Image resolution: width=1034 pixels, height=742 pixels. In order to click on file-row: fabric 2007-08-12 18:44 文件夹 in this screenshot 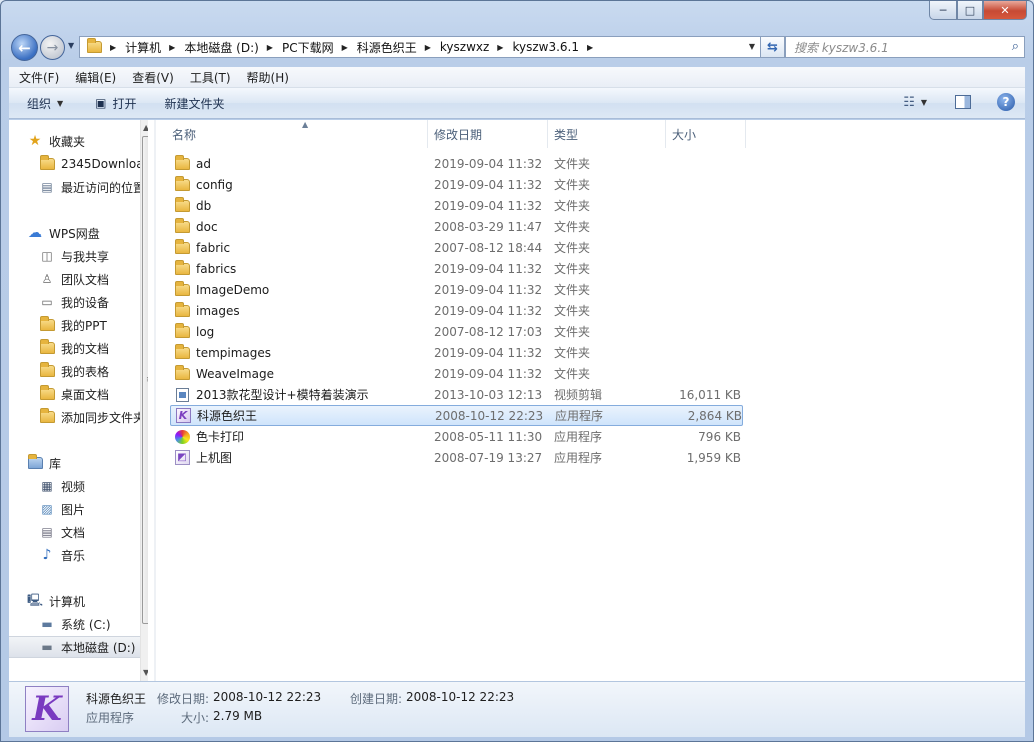, I will do `click(456, 247)`.